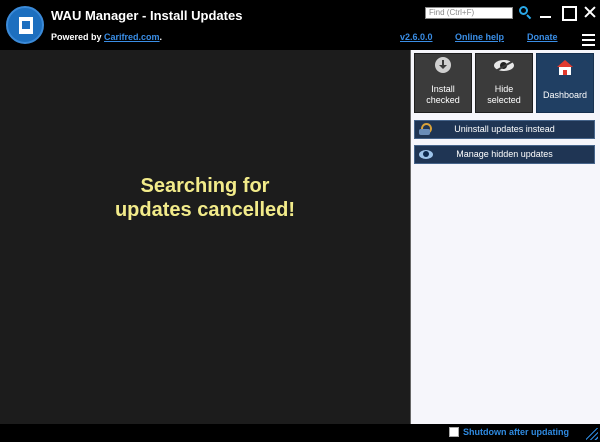  What do you see at coordinates (443, 100) in the screenshot?
I see `install-checked-line2: checked` at bounding box center [443, 100].